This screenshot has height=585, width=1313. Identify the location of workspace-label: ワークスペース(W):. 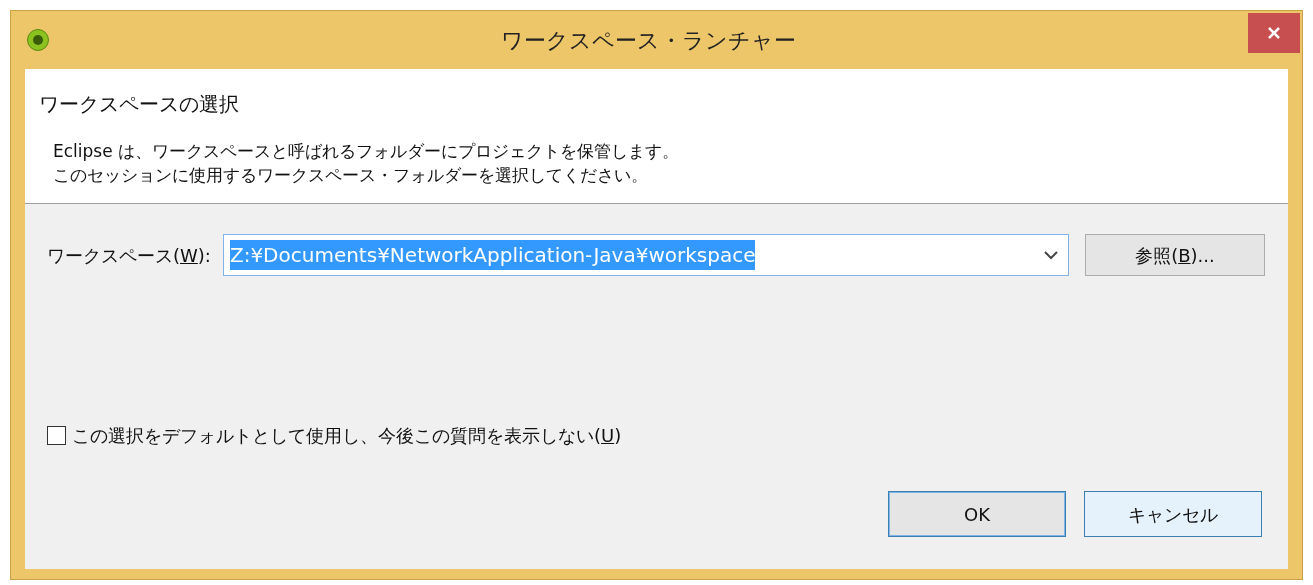
(129, 255).